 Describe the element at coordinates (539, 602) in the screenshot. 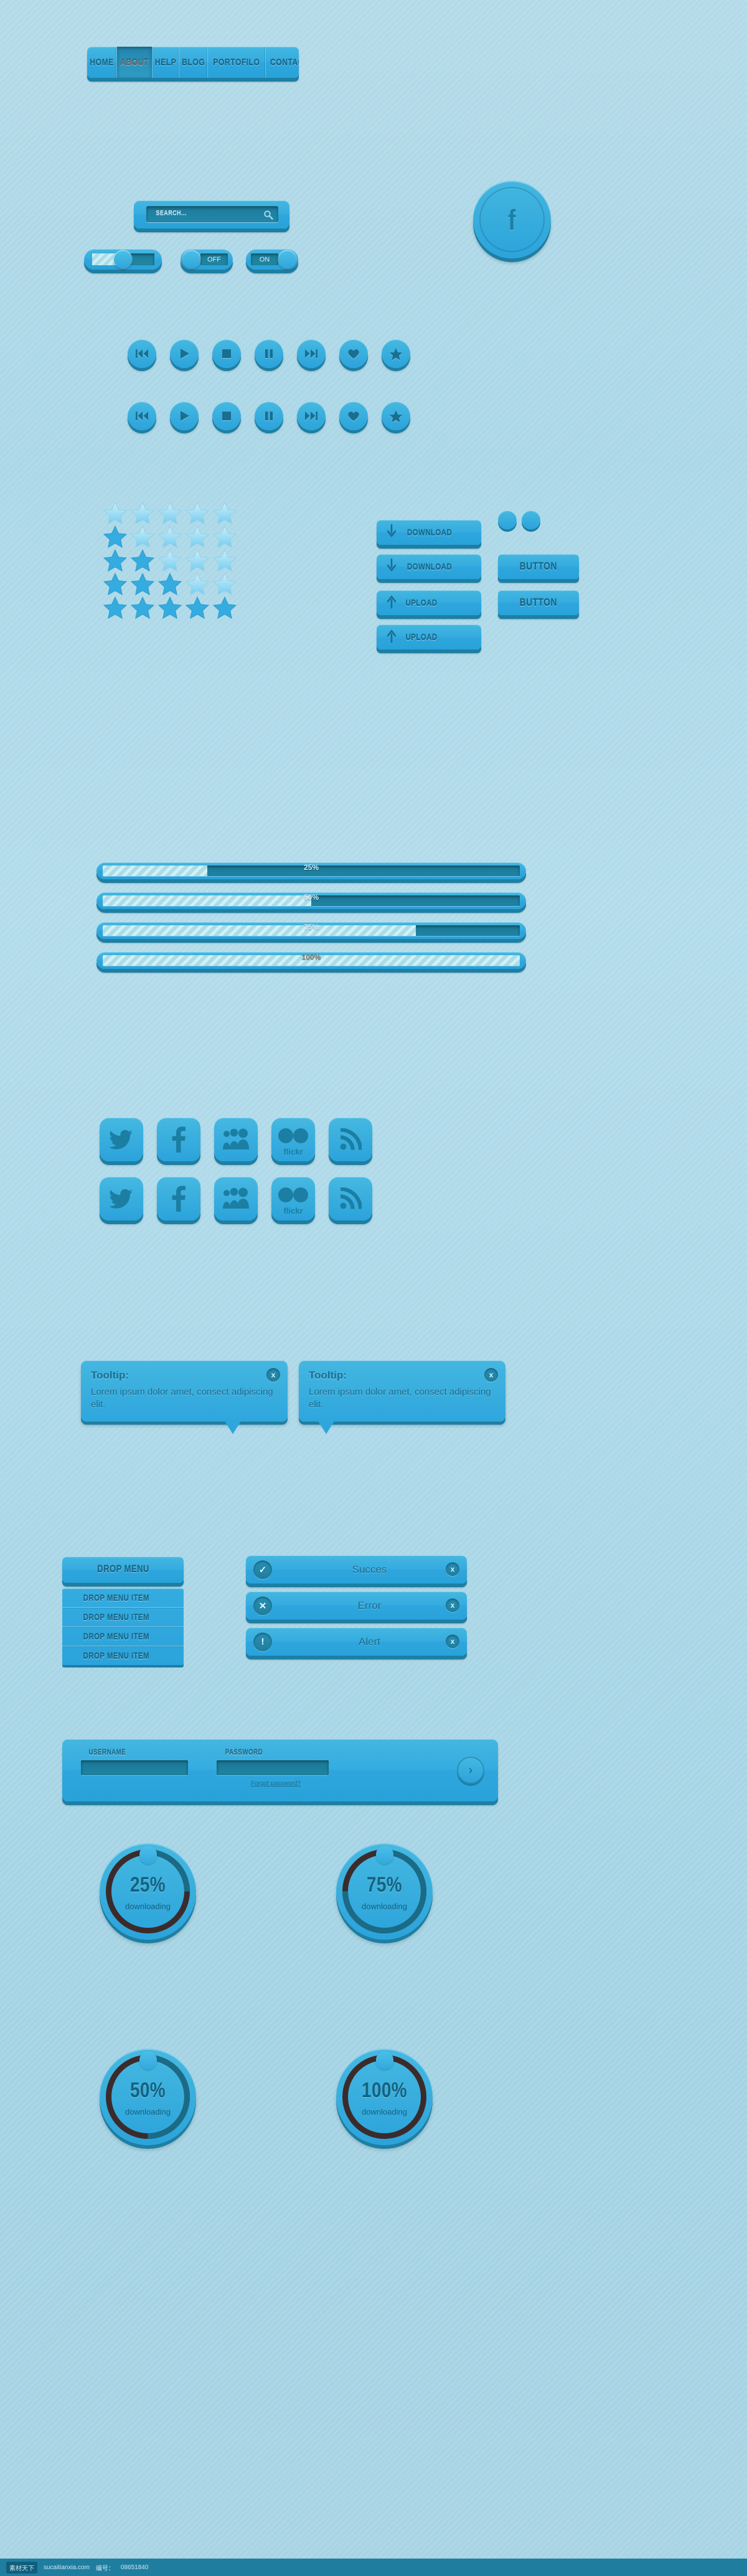

I see `generic-button-2: BUTTON` at that location.